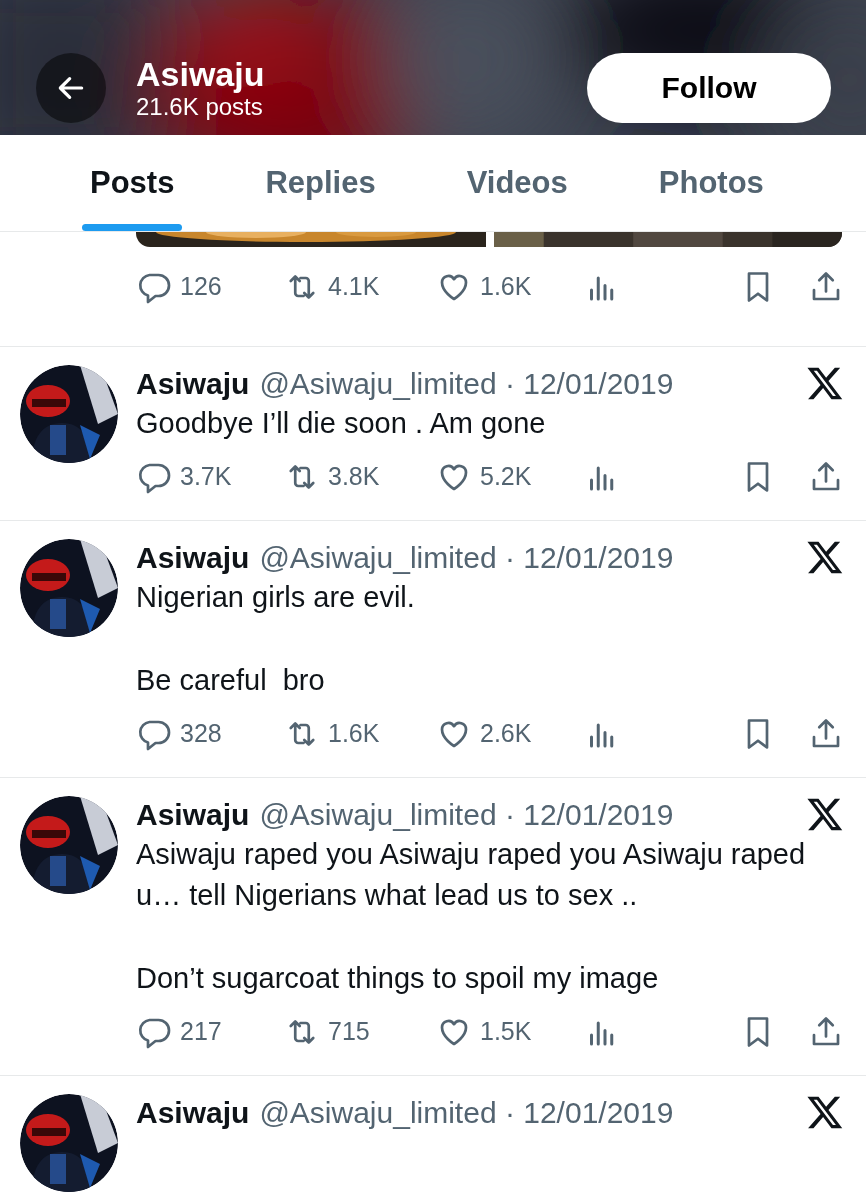 The width and height of the screenshot is (866, 1200). What do you see at coordinates (320, 183) in the screenshot?
I see `tab: Replies` at bounding box center [320, 183].